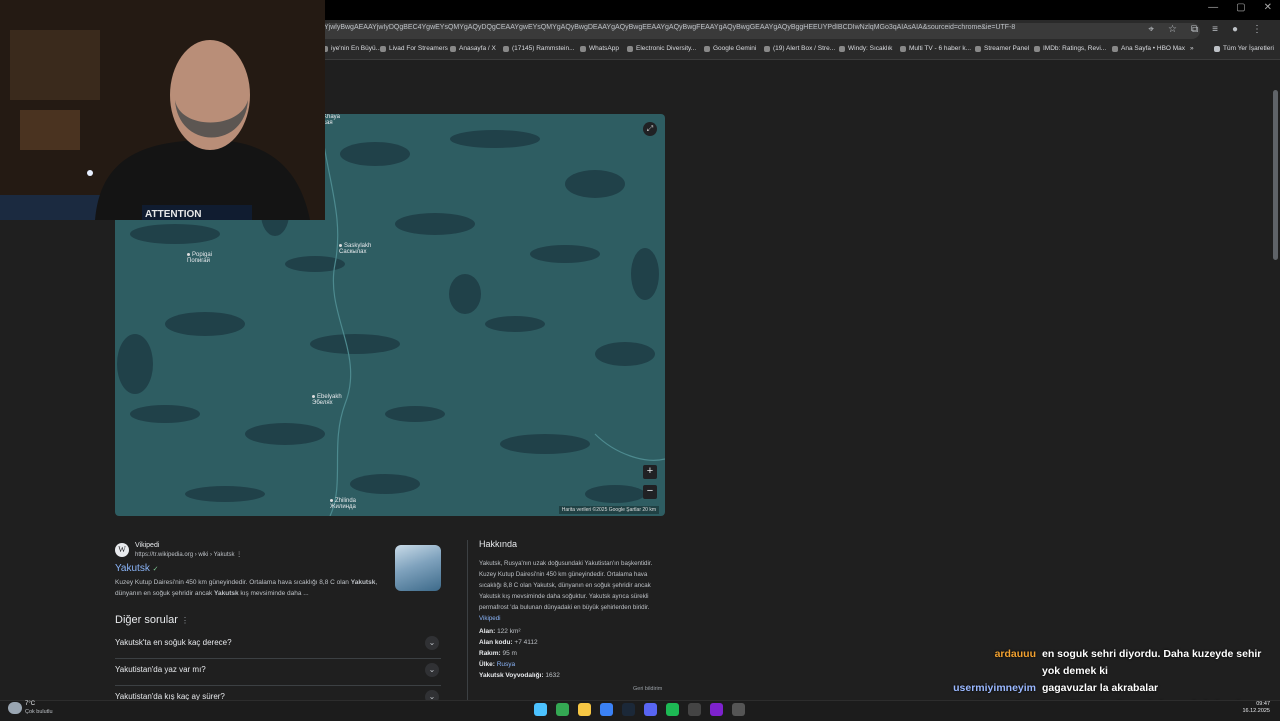 The width and height of the screenshot is (1280, 721). Describe the element at coordinates (1205, 29) in the screenshot. I see `toolbar-icons: ⌖ ☆ ⧉ ≡ ● ⋮` at that location.